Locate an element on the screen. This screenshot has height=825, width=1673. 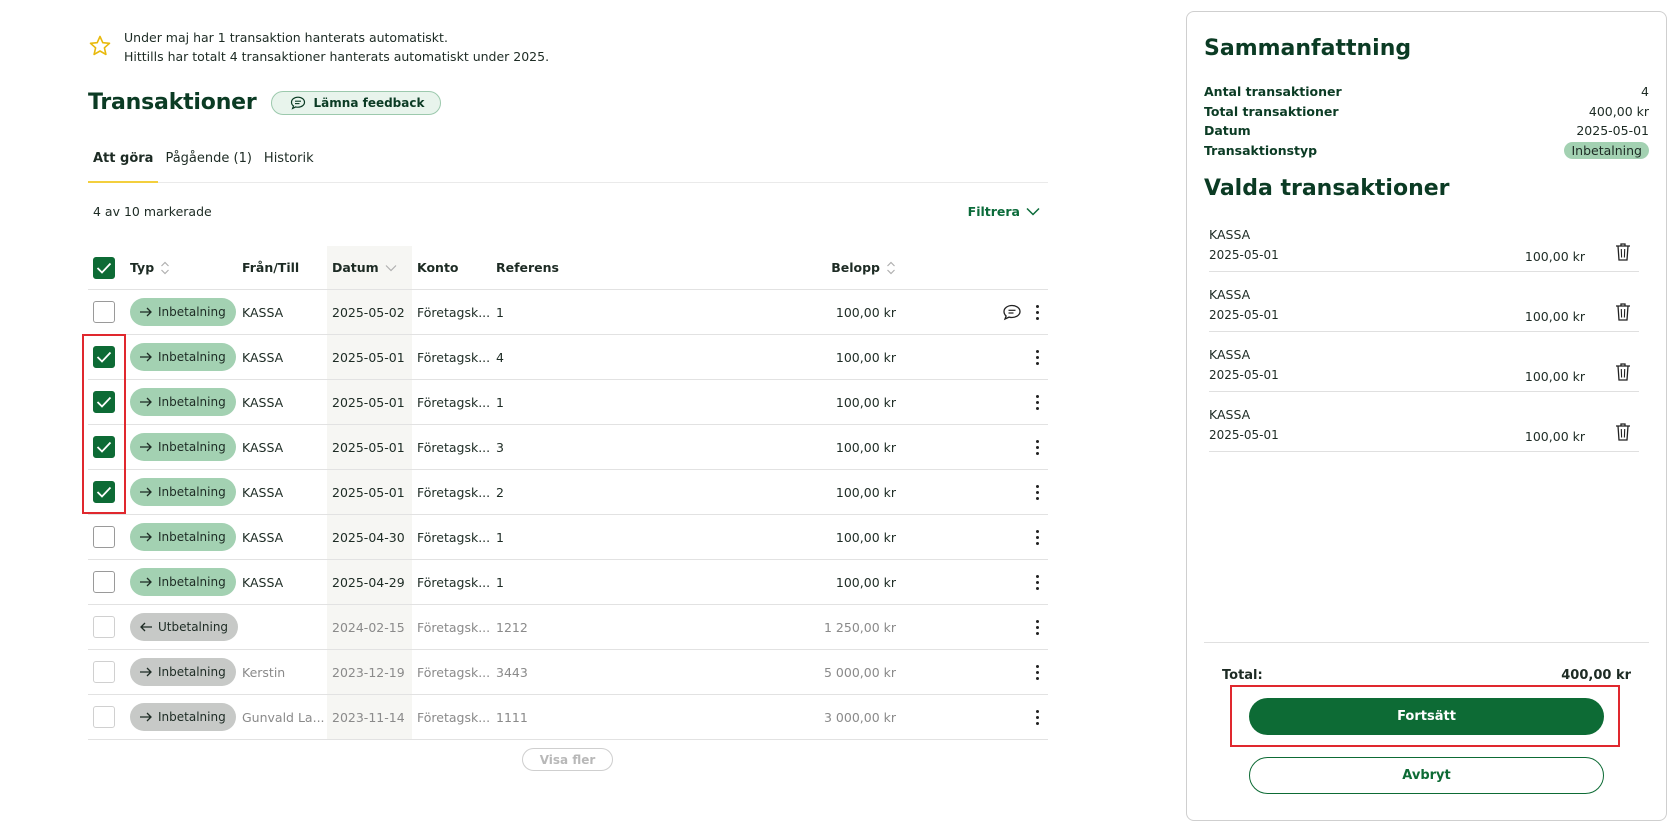
show-more-button: Visa fler is located at coordinates (567, 759).